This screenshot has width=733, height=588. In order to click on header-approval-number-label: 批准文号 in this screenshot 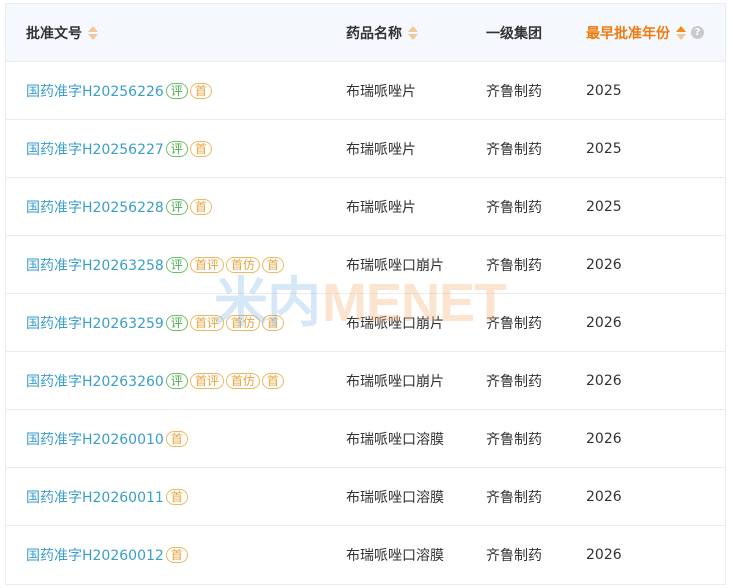, I will do `click(54, 33)`.